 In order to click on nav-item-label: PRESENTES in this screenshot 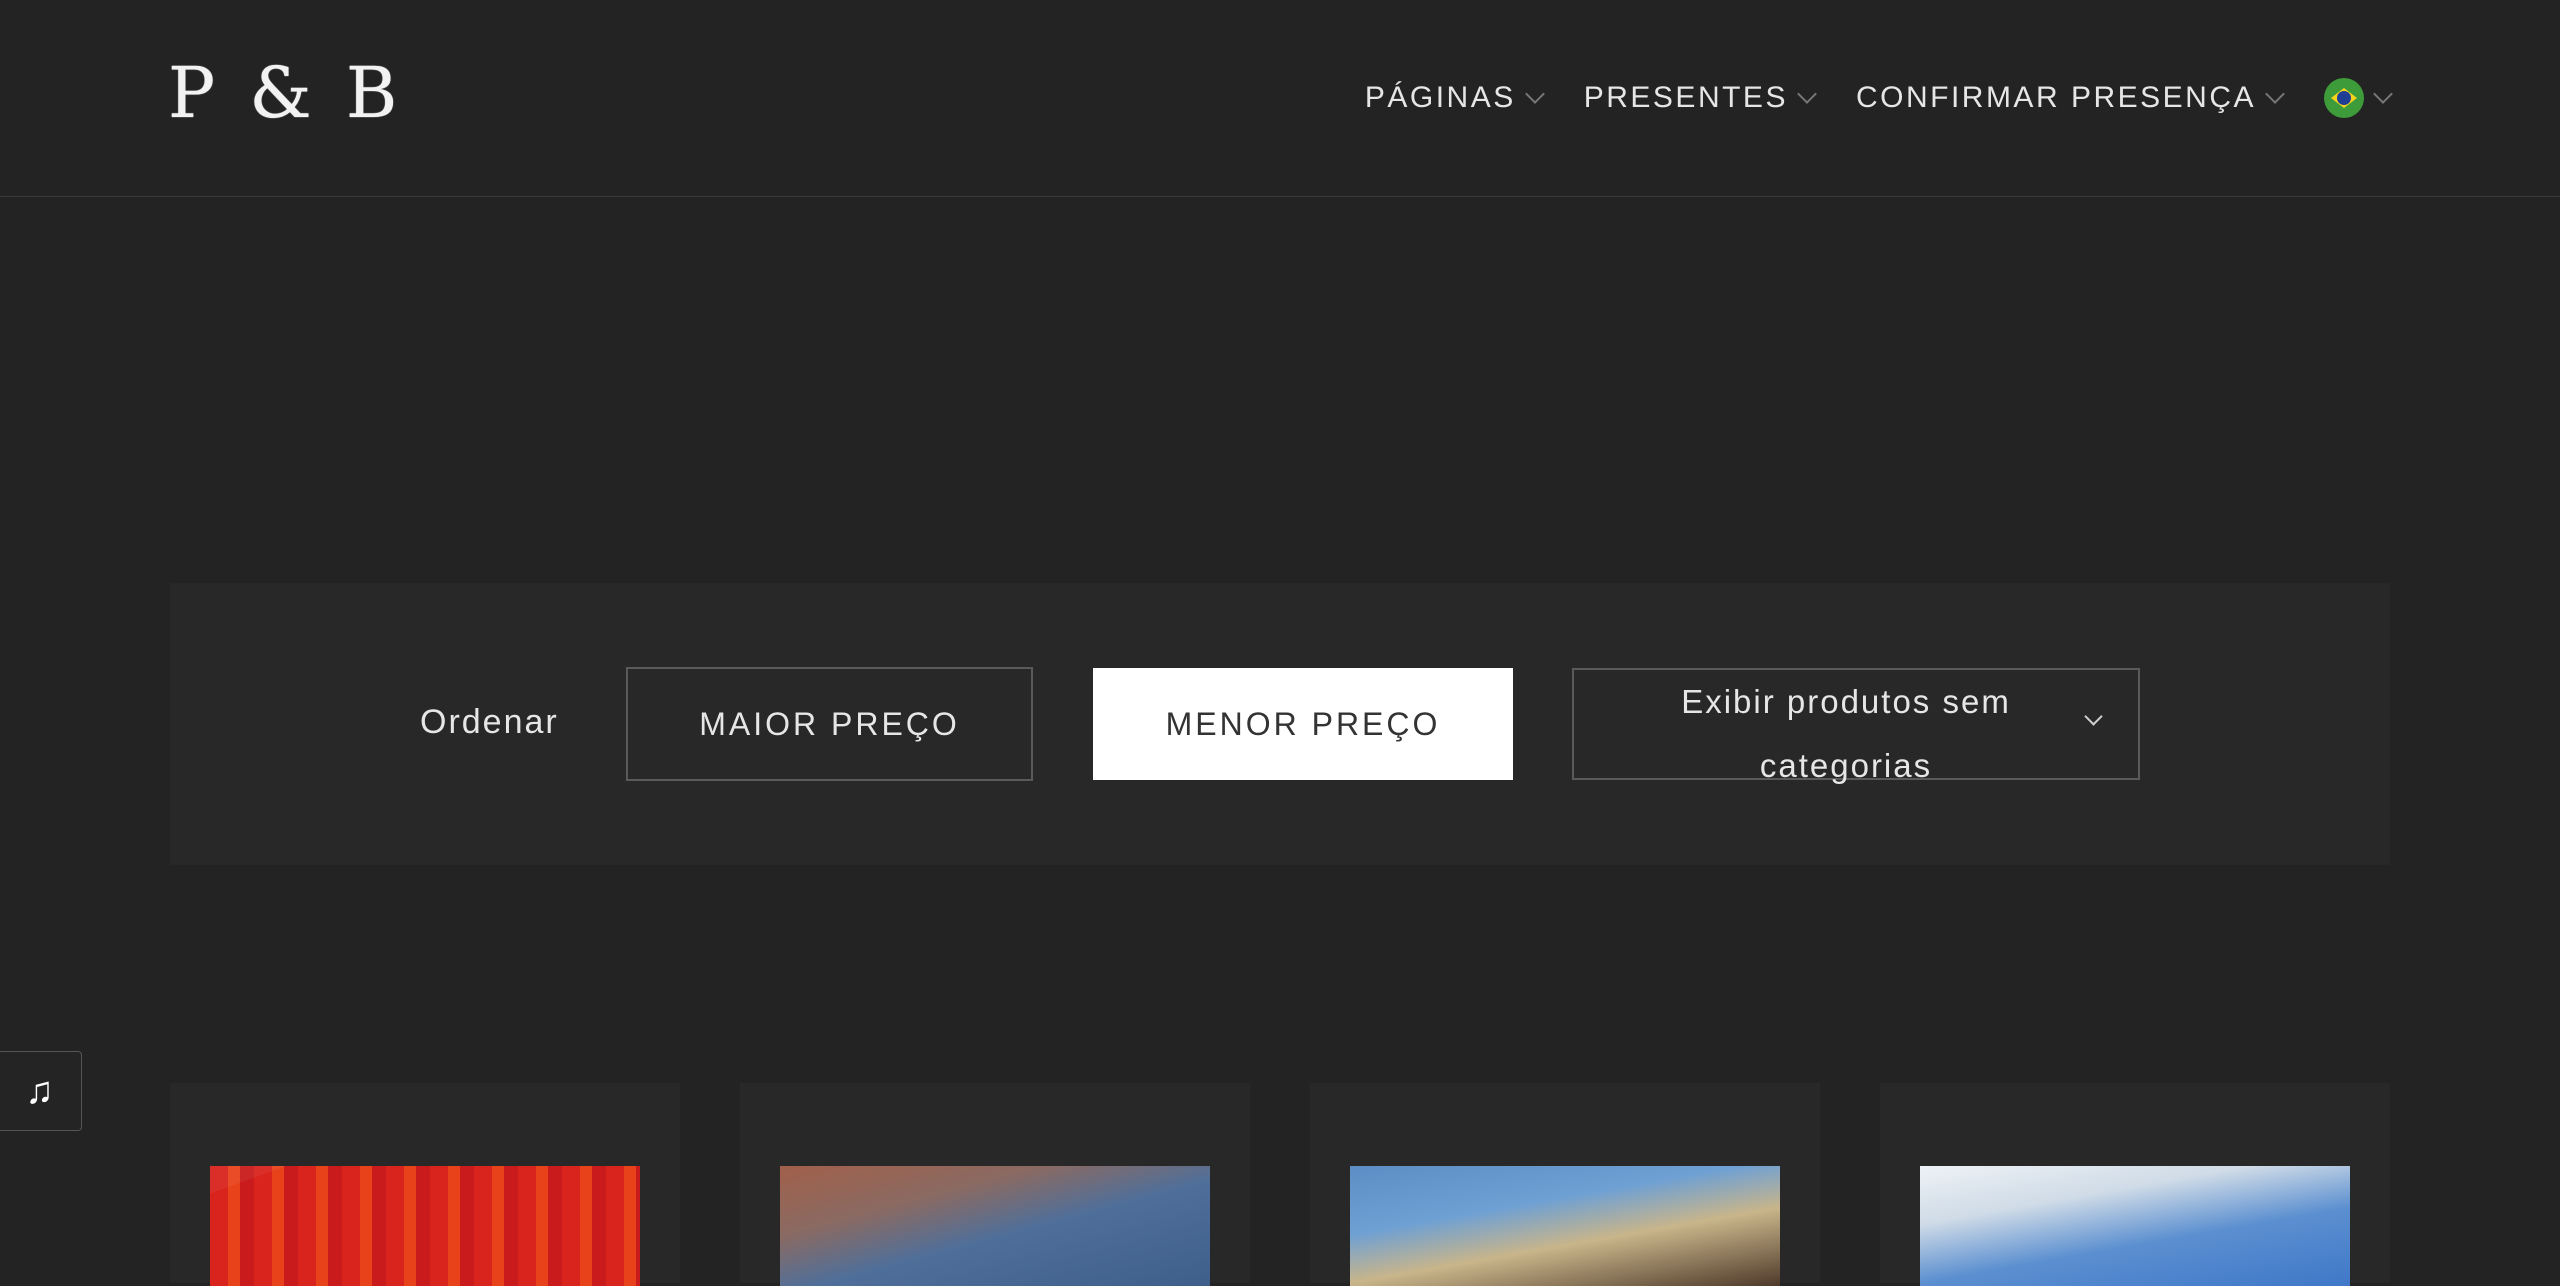, I will do `click(1685, 97)`.